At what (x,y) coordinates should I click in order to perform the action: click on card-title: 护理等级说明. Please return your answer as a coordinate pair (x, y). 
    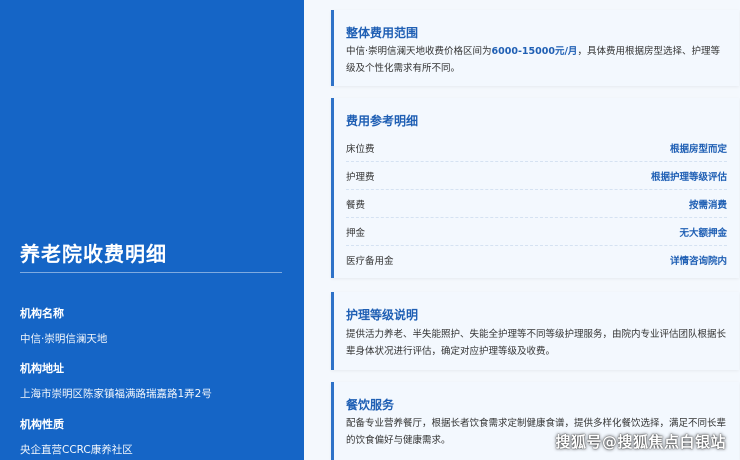
    Looking at the image, I should click on (382, 315).